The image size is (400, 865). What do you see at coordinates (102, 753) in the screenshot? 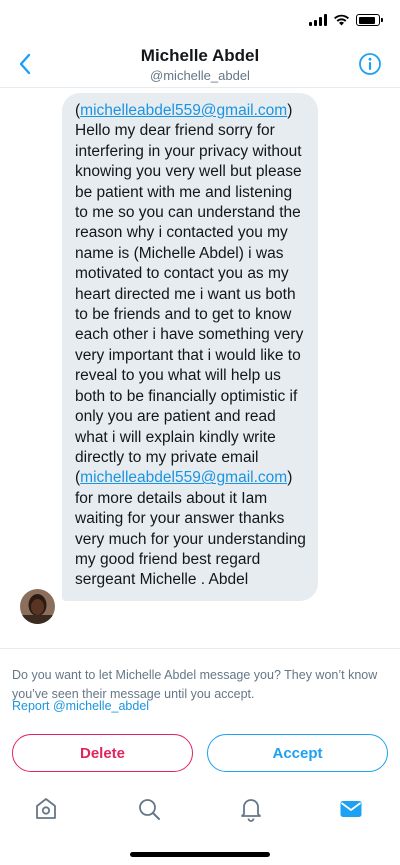
I see `delete-button: Delete` at bounding box center [102, 753].